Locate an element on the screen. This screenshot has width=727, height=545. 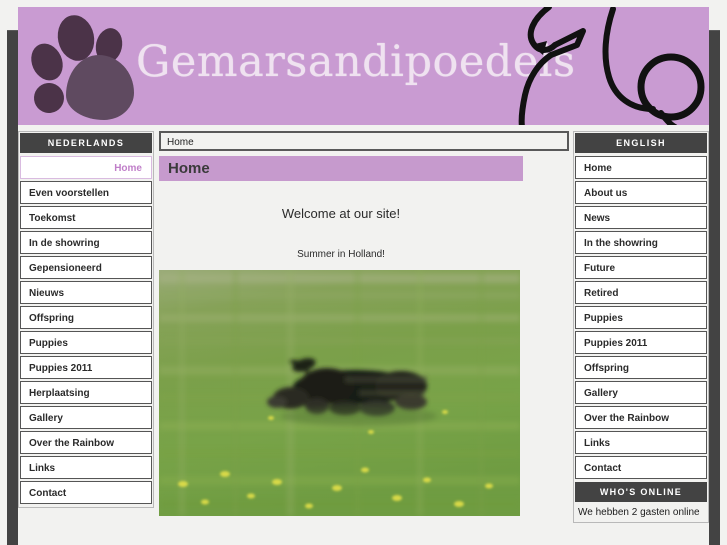
sidebar-item-herplaatsing: Herplaatsing is located at coordinates (86, 392).